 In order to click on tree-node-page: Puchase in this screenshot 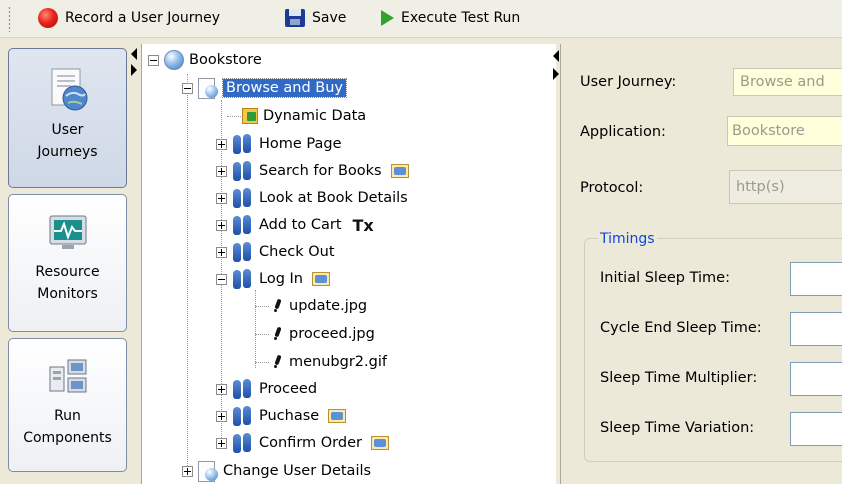, I will do `click(281, 416)`.